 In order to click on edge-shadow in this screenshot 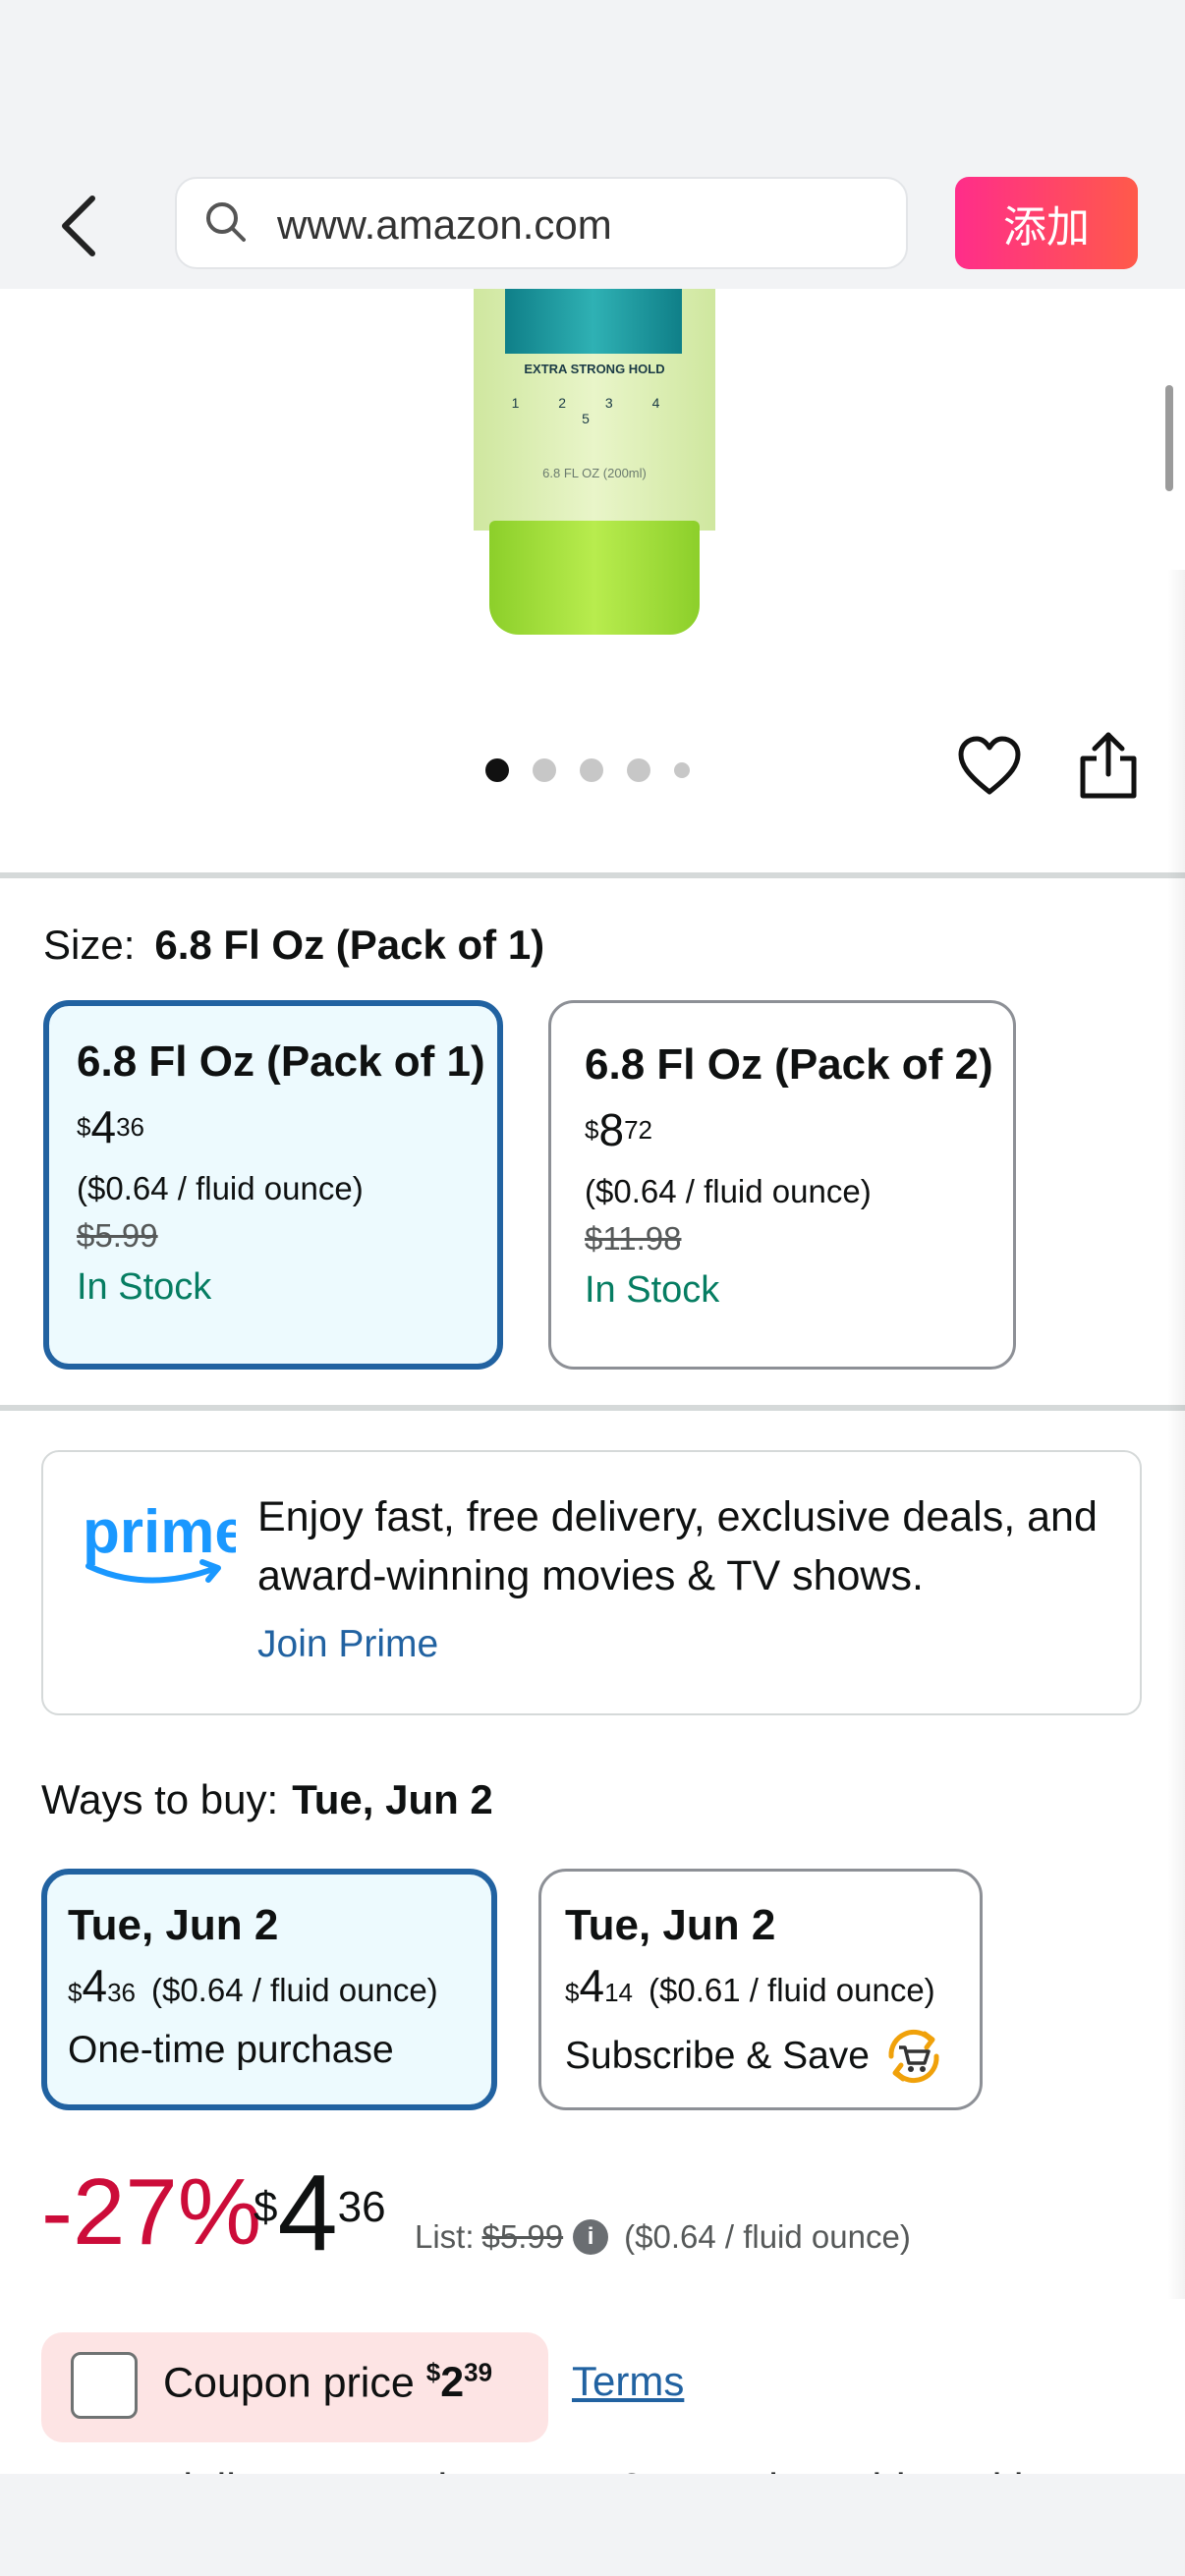, I will do `click(1176, 1434)`.